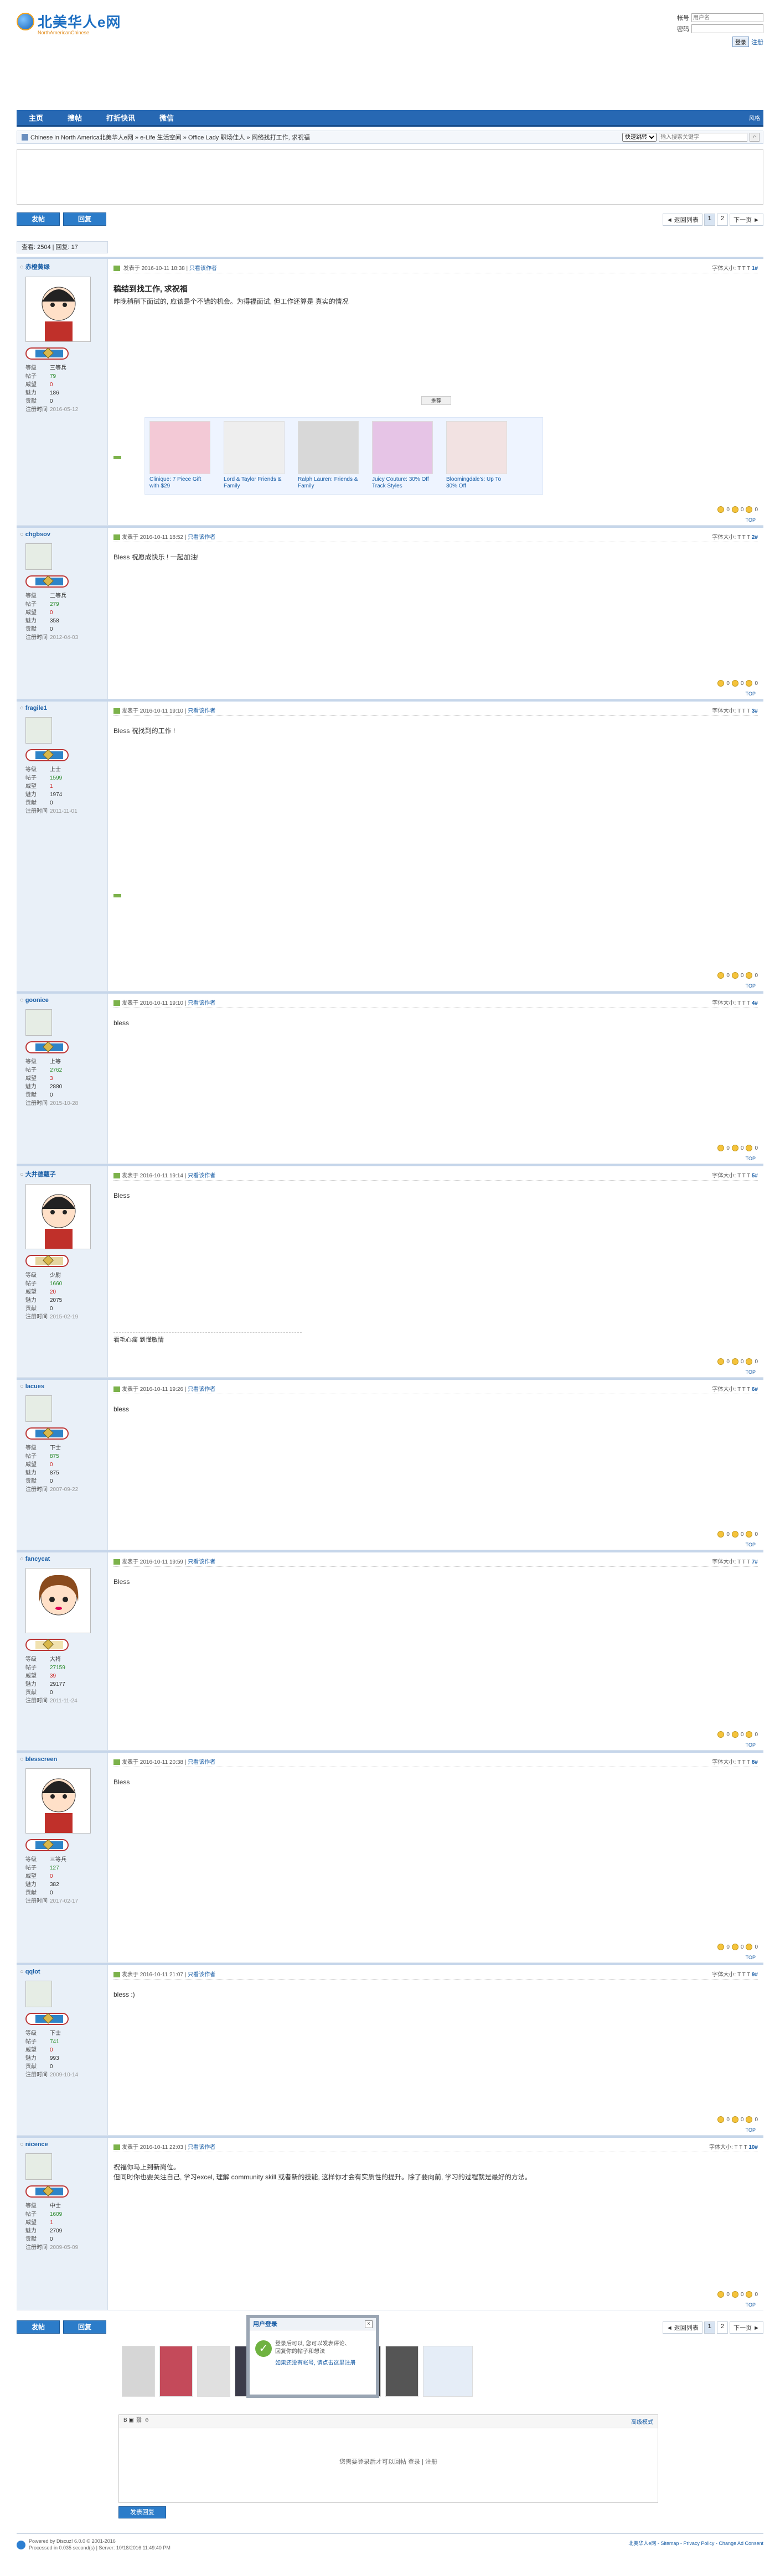 The height and width of the screenshot is (2576, 780). What do you see at coordinates (147, 2420) in the screenshot?
I see `emoticon-icon: ☺` at bounding box center [147, 2420].